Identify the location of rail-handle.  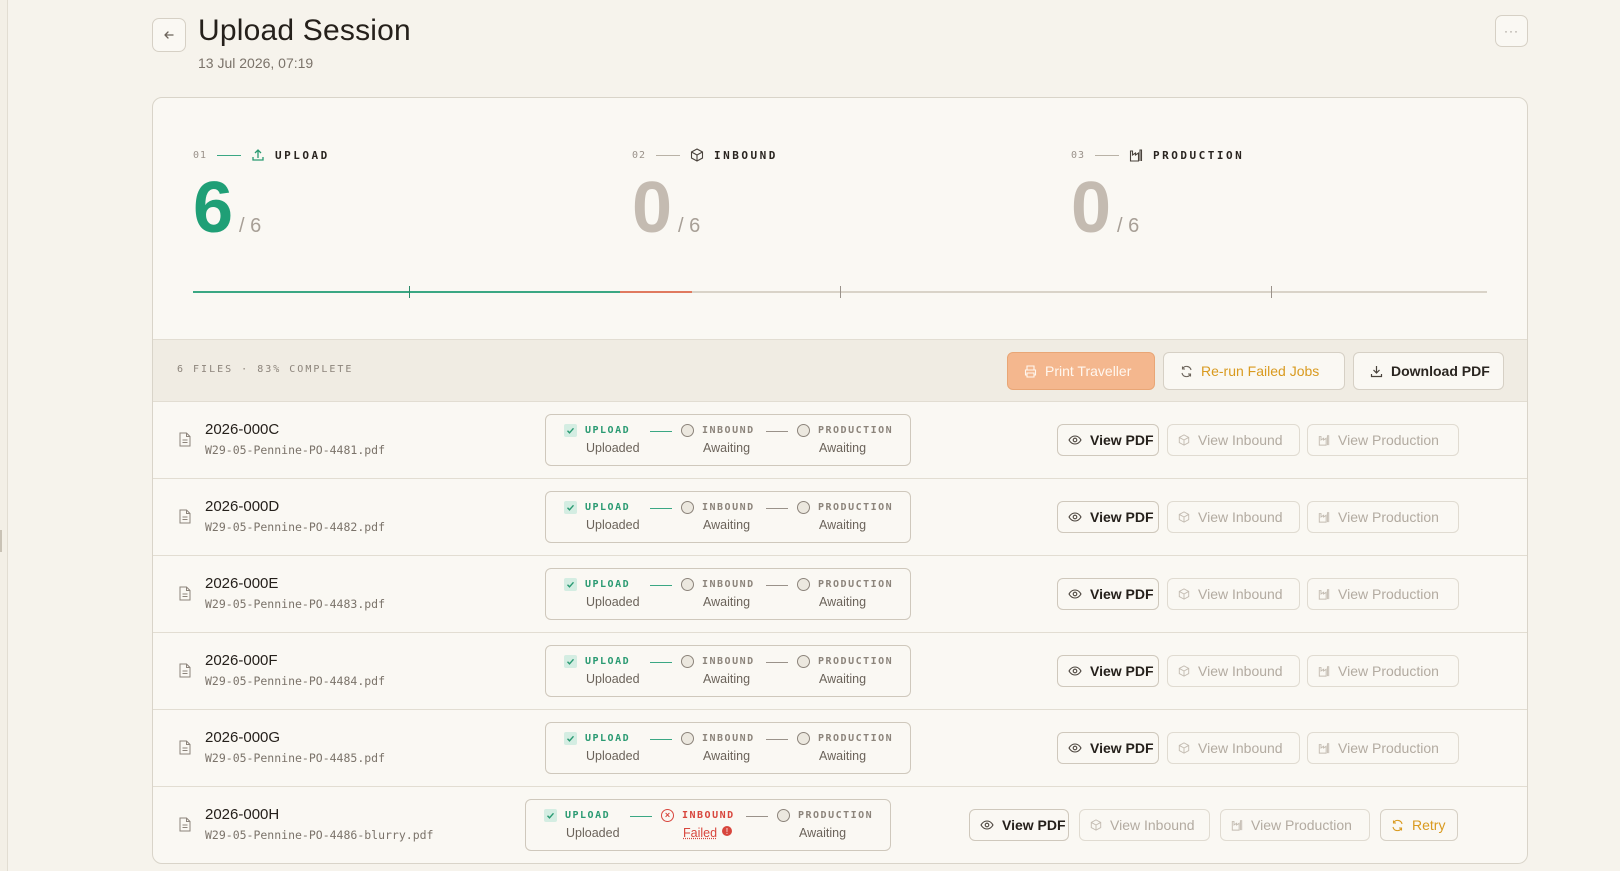
(1, 541).